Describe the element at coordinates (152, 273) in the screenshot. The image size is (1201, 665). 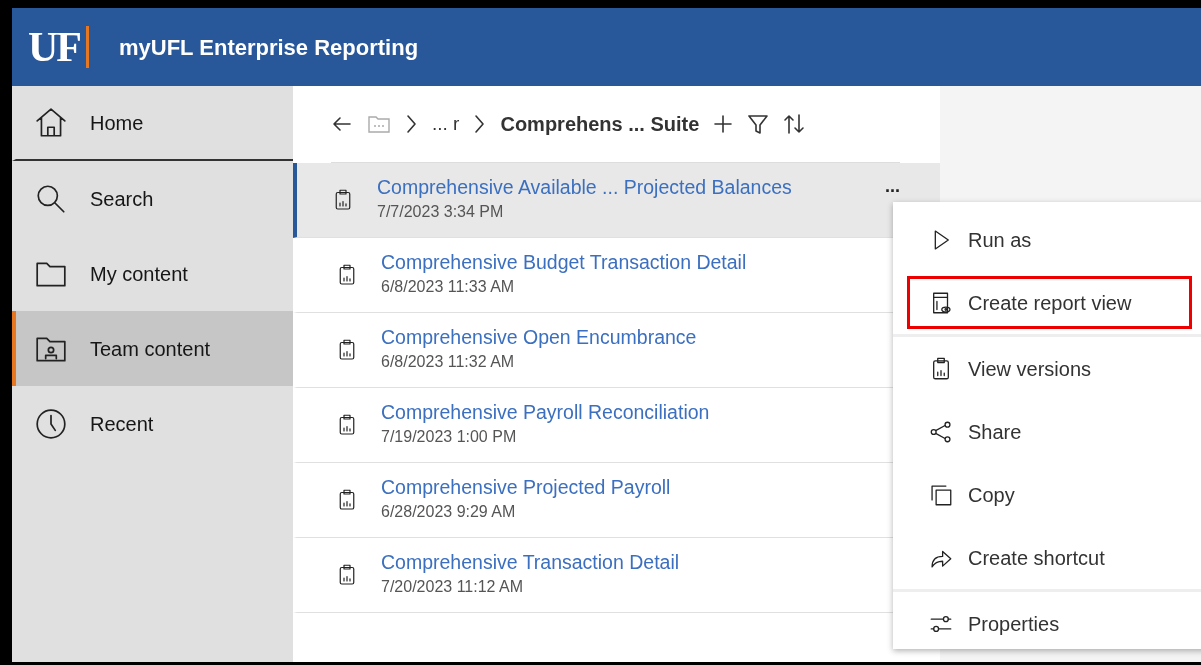
I see `sidebar-item: My content` at that location.